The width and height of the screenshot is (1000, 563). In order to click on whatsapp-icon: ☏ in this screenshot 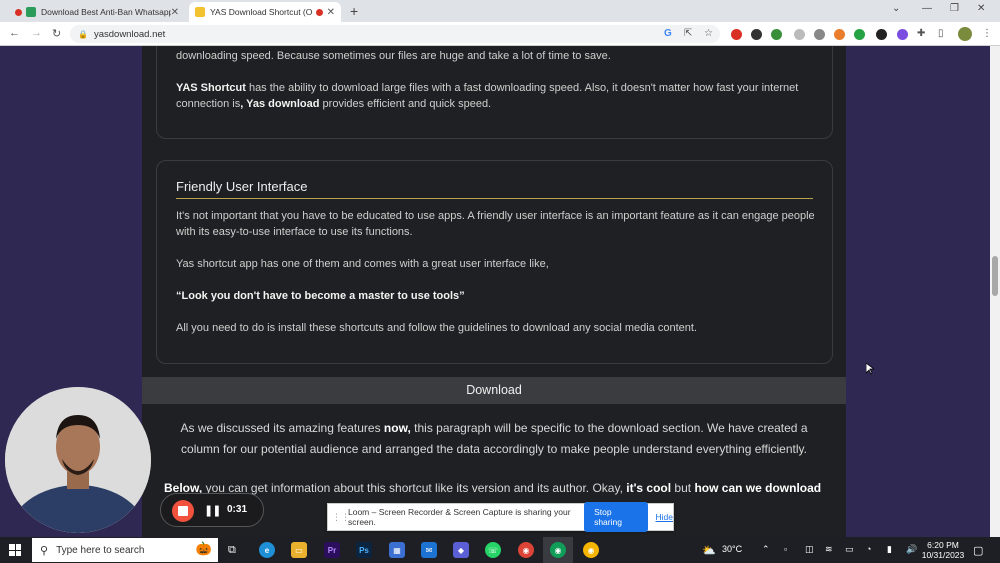, I will do `click(493, 550)`.